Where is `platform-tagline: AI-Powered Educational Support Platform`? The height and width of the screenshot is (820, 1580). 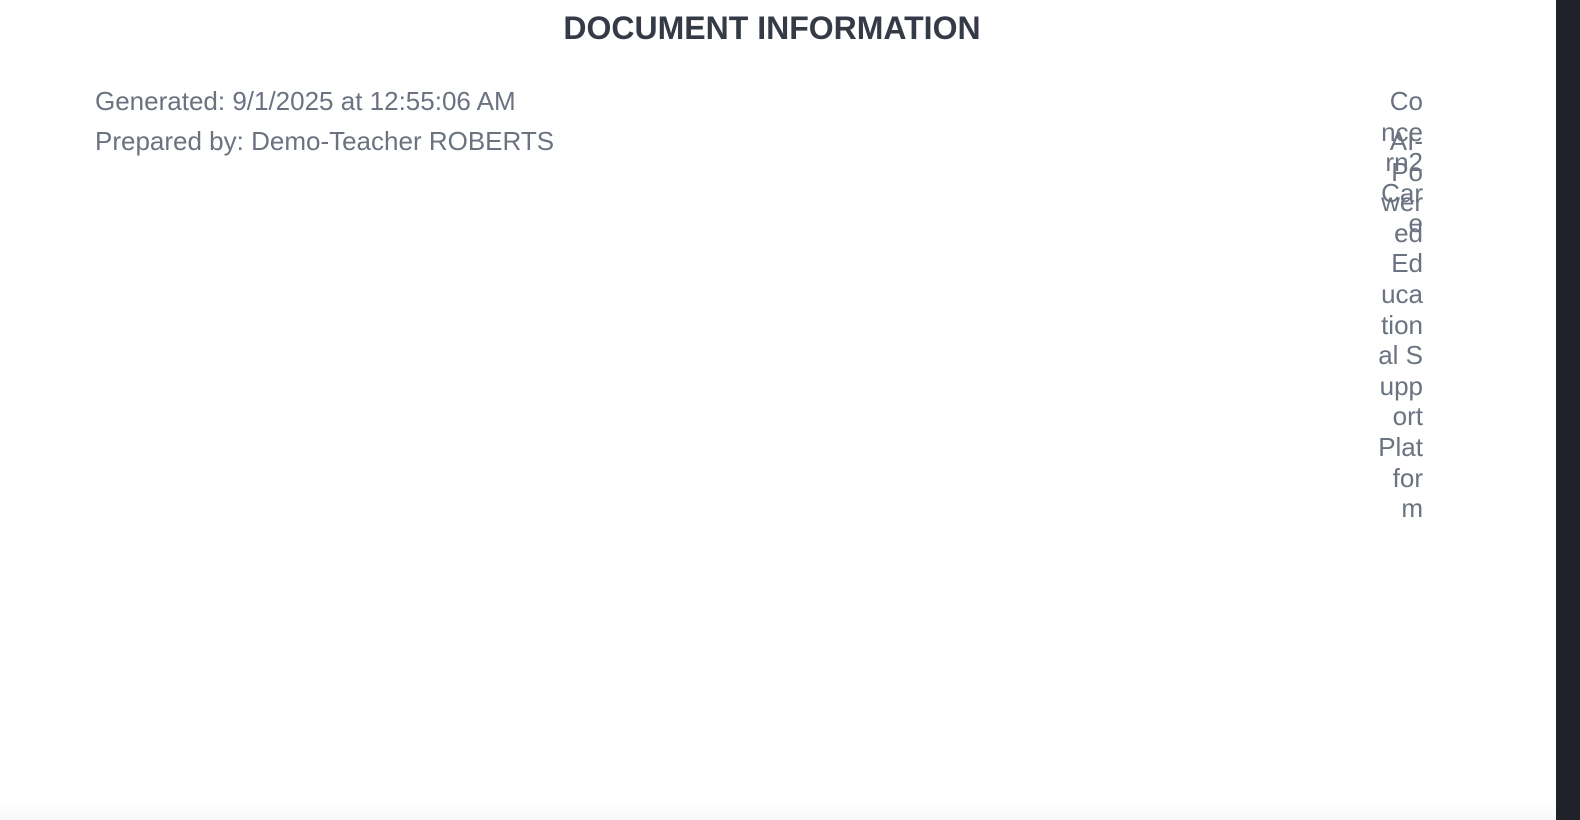 platform-tagline: AI-Powered Educational Support Platform is located at coordinates (1400, 325).